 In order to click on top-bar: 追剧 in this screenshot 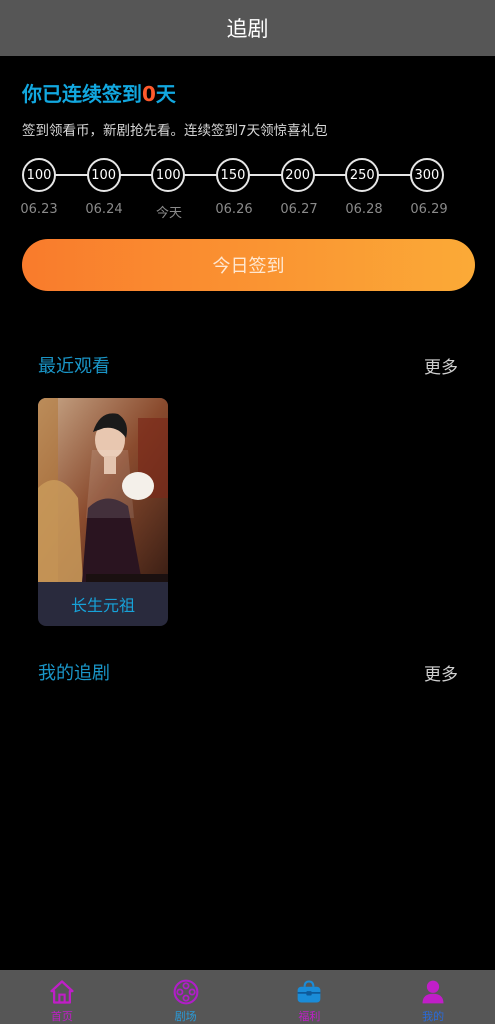, I will do `click(247, 28)`.